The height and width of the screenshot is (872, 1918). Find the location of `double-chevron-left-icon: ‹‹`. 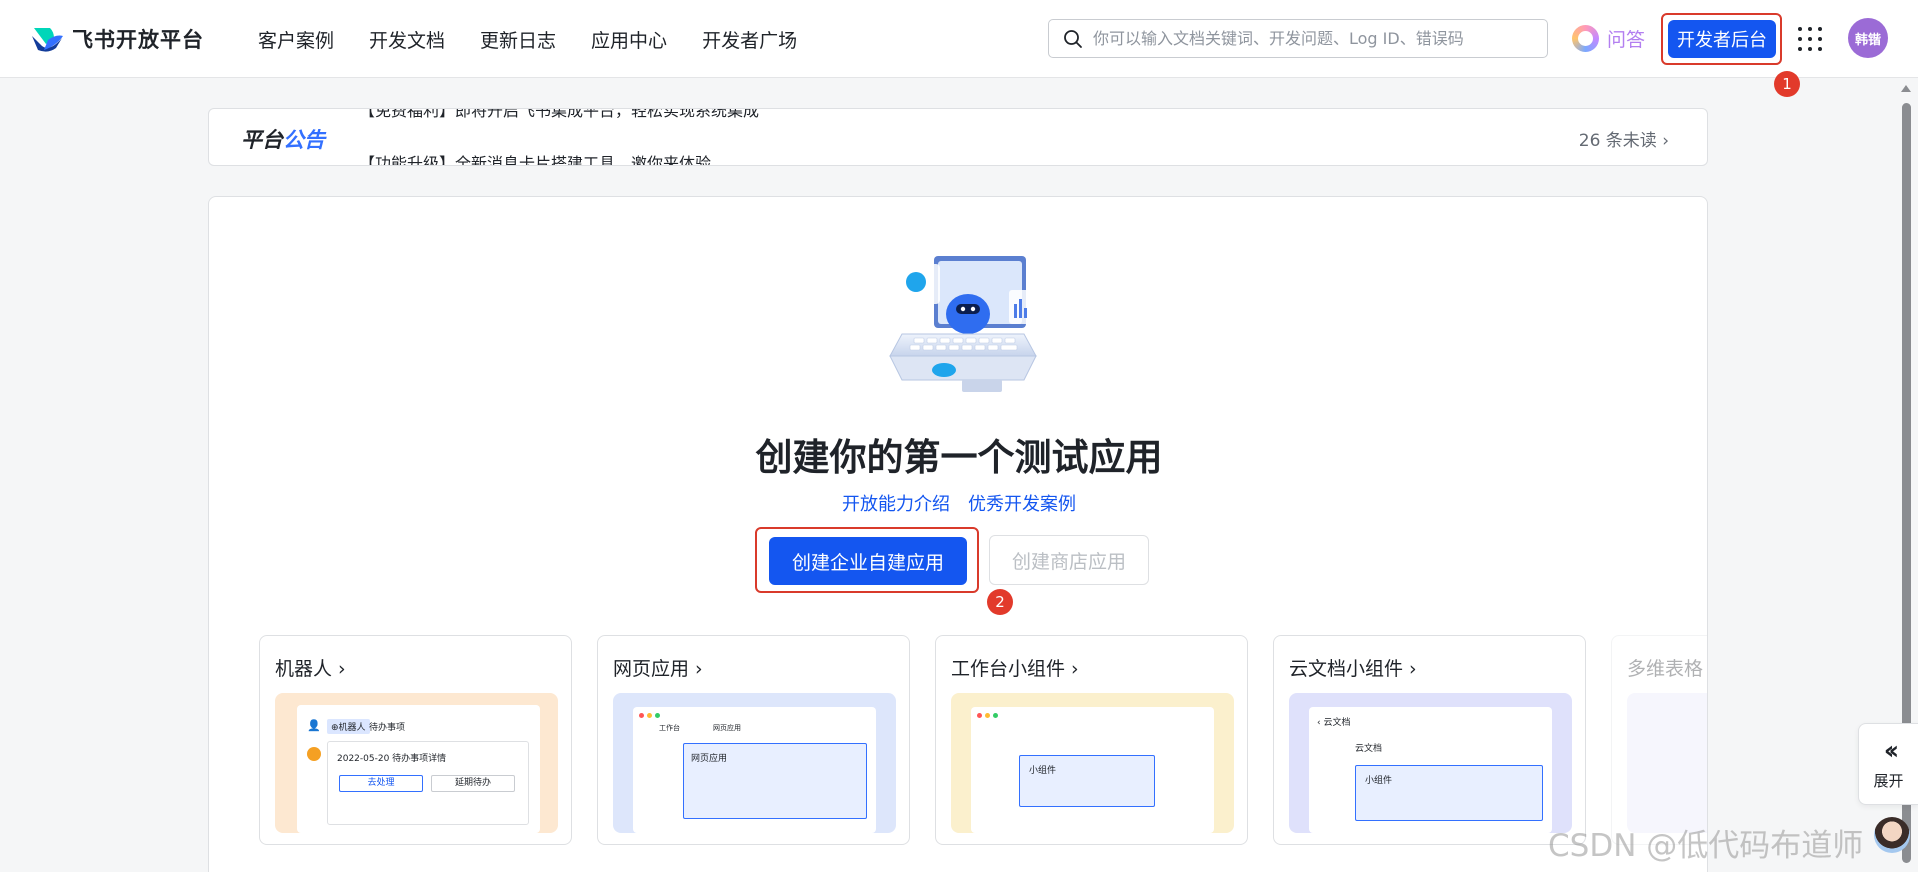

double-chevron-left-icon: ‹‹ is located at coordinates (1891, 750).